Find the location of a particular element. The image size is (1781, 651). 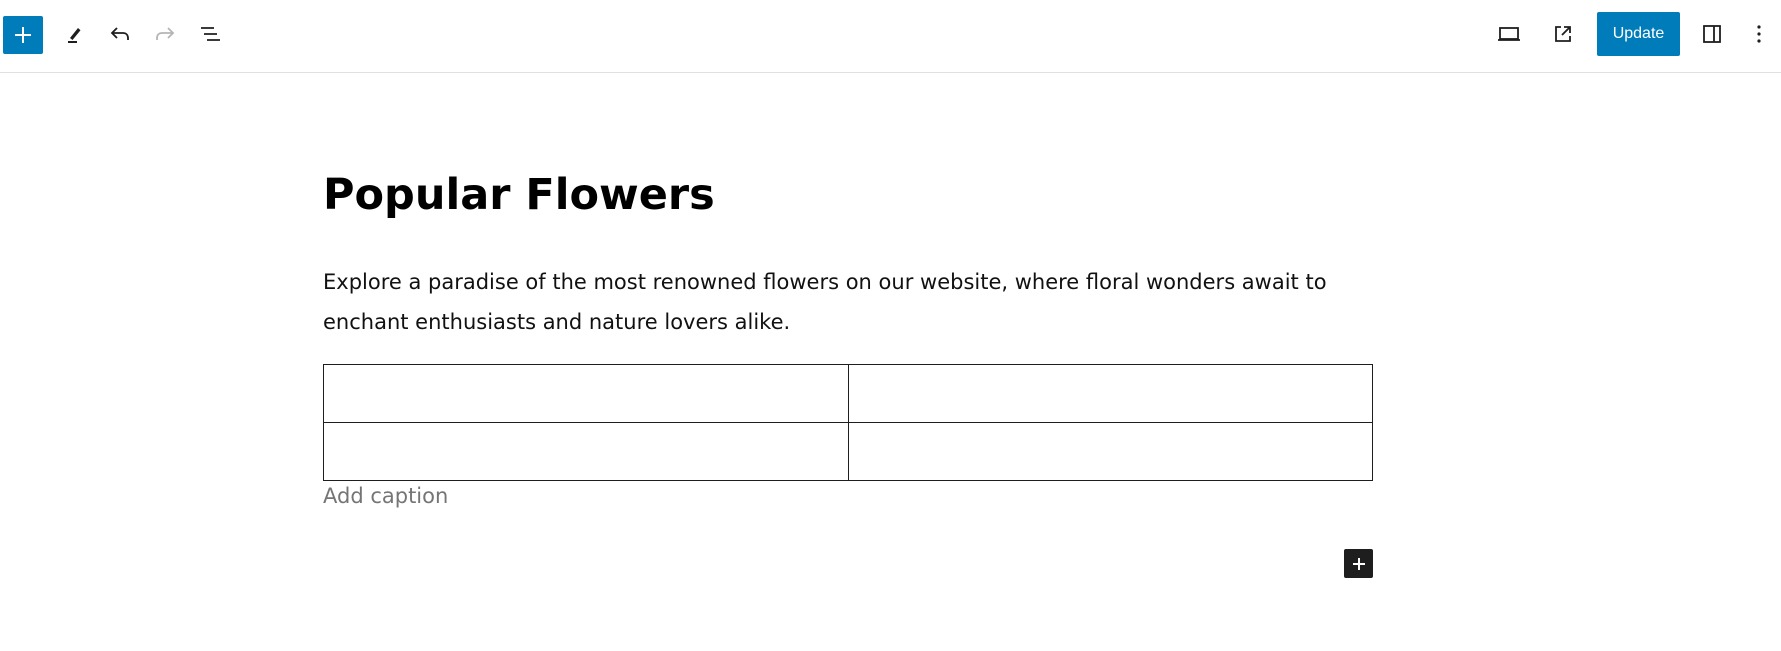

list-view-button is located at coordinates (210, 34).